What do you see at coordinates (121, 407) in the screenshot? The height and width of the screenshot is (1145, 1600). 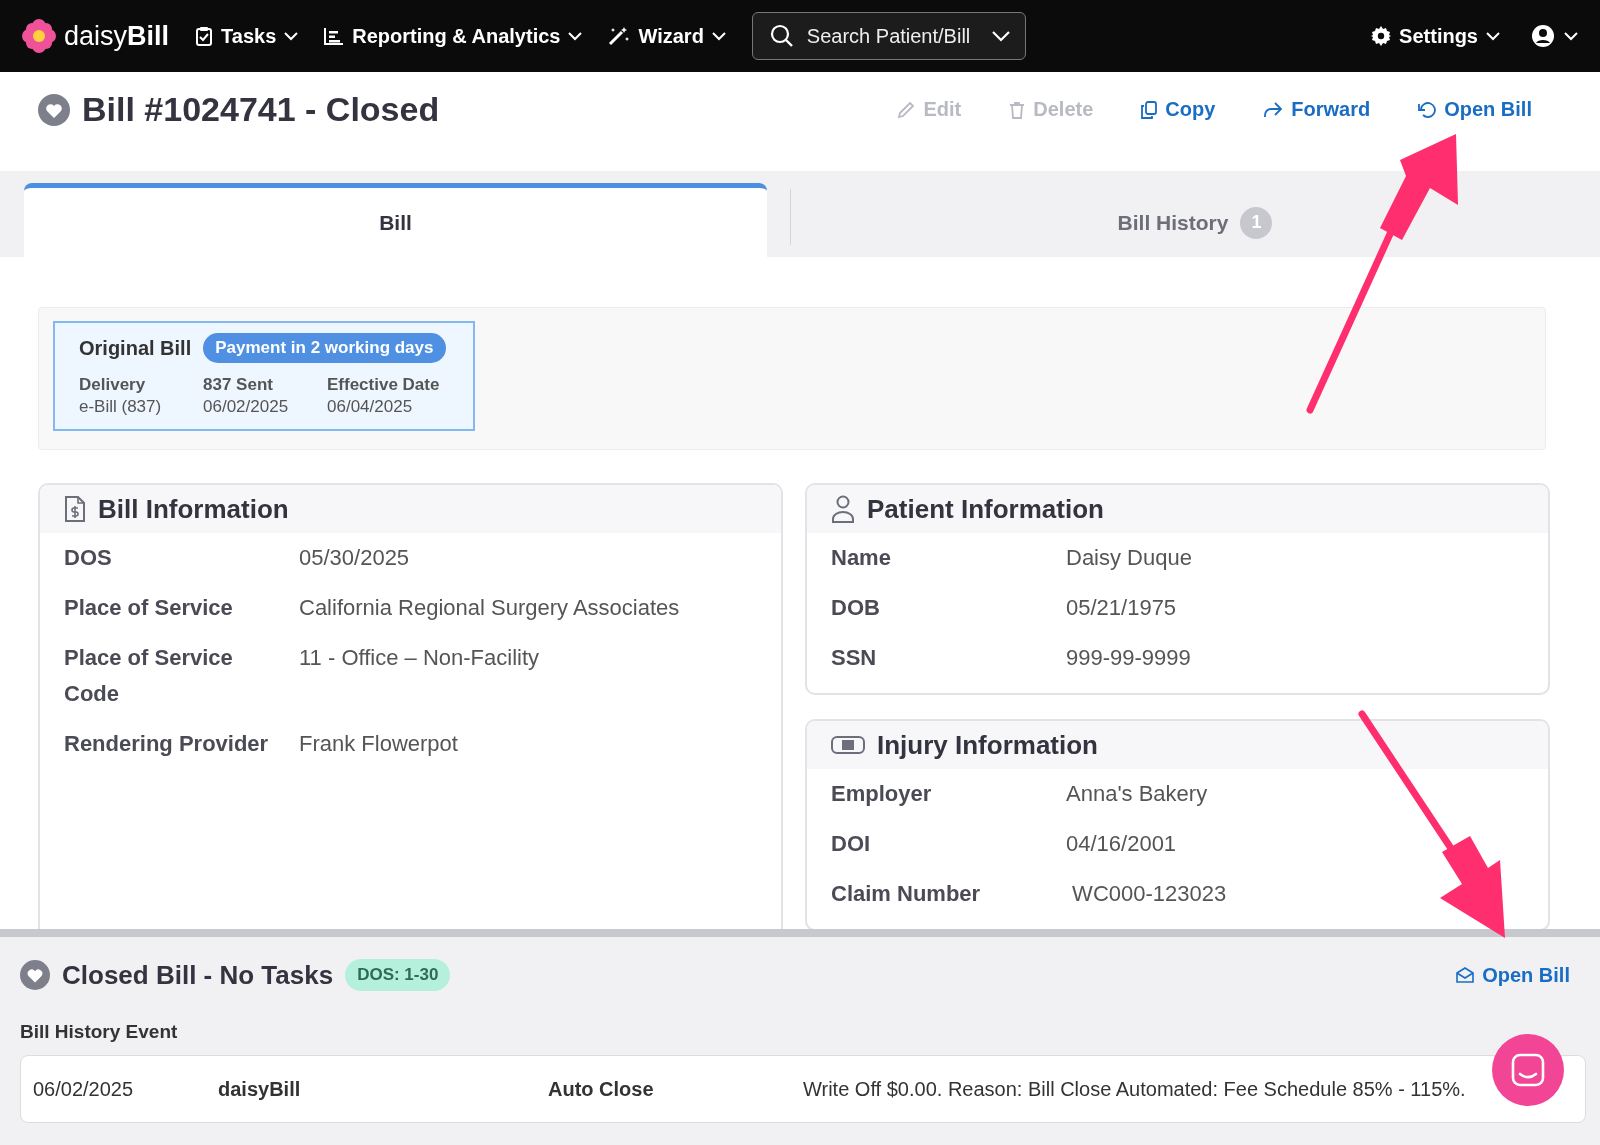 I see `field-value: e-Bill (837)` at bounding box center [121, 407].